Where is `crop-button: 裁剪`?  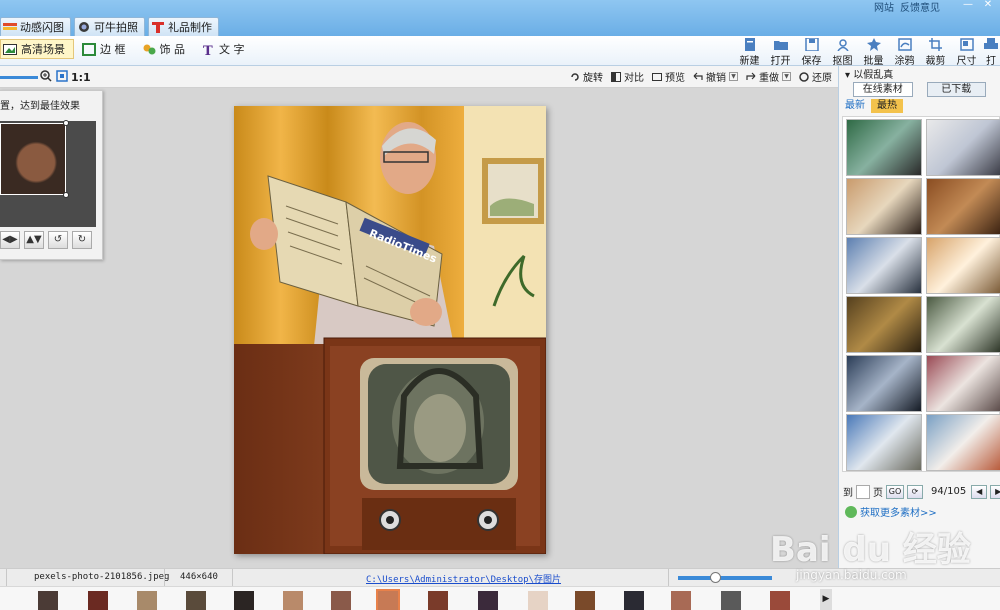 crop-button: 裁剪 is located at coordinates (935, 52).